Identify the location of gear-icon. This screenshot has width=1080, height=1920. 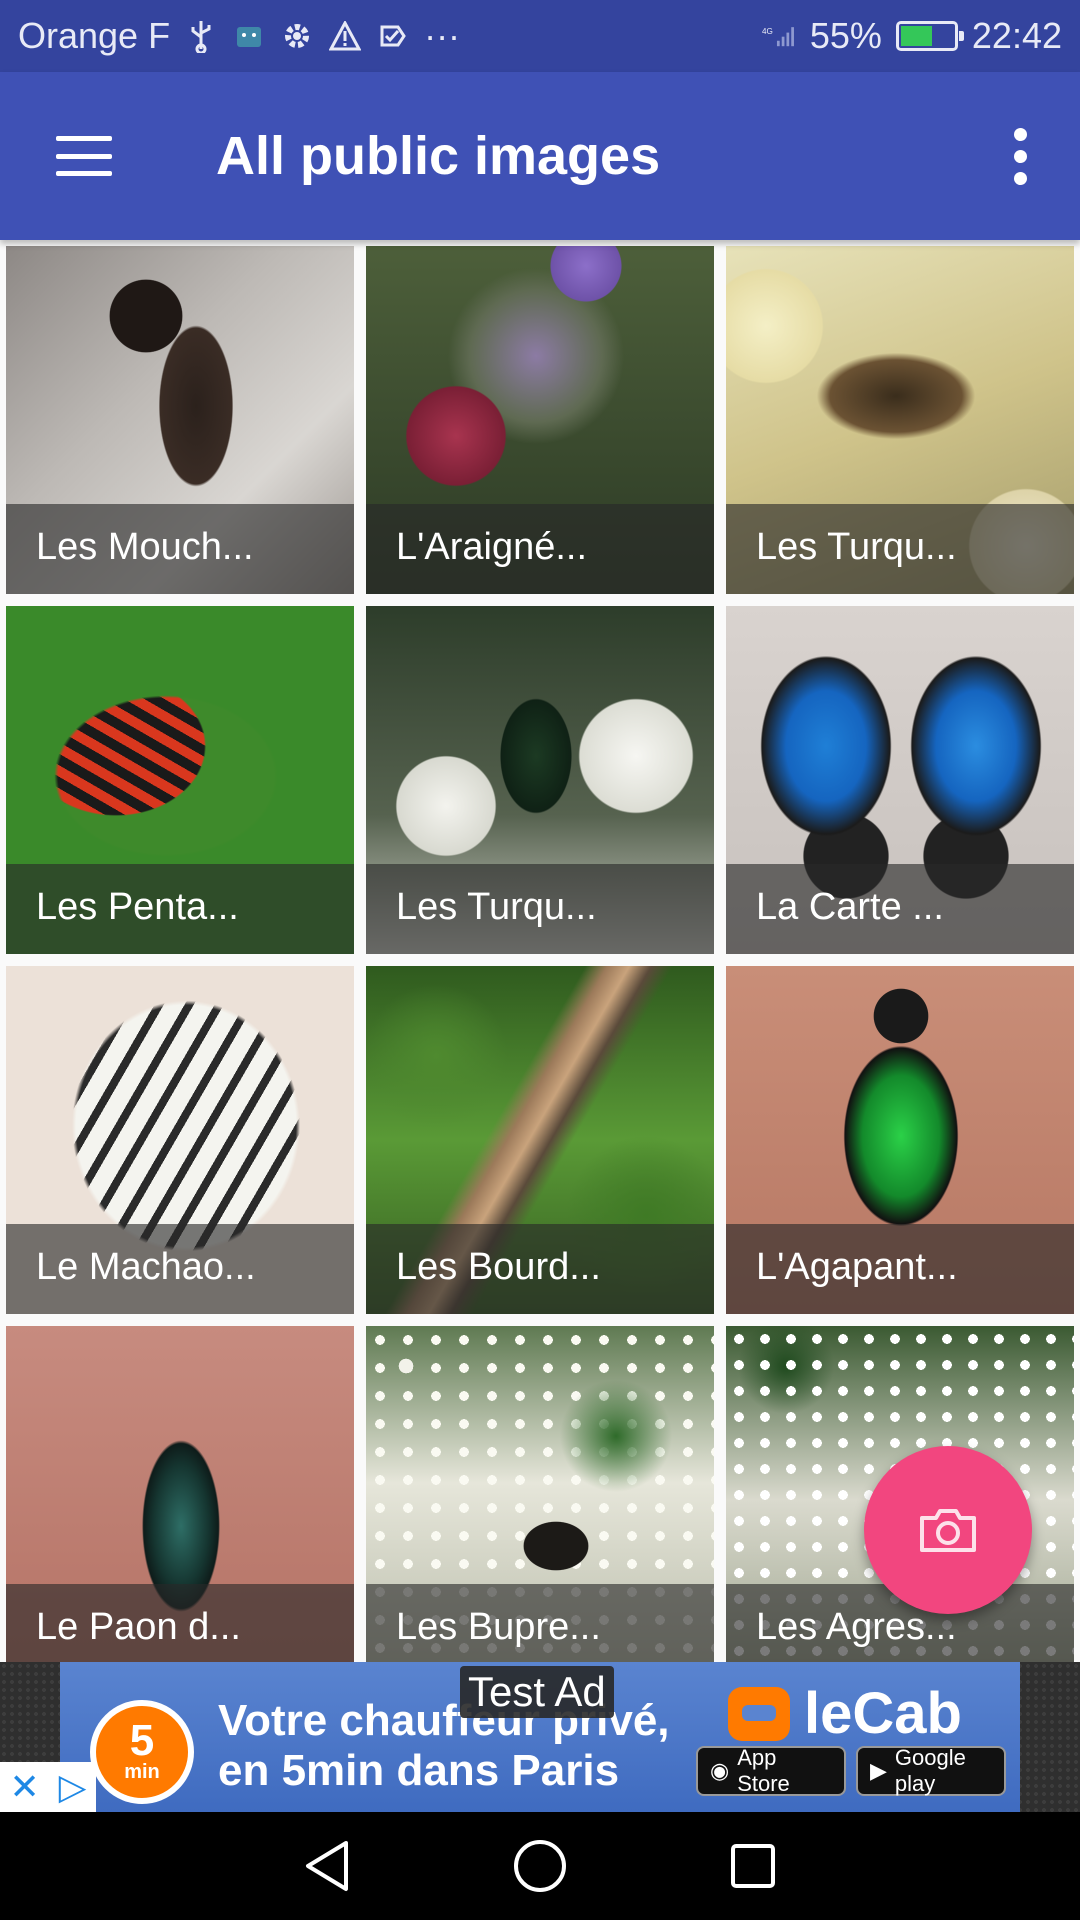
(297, 36).